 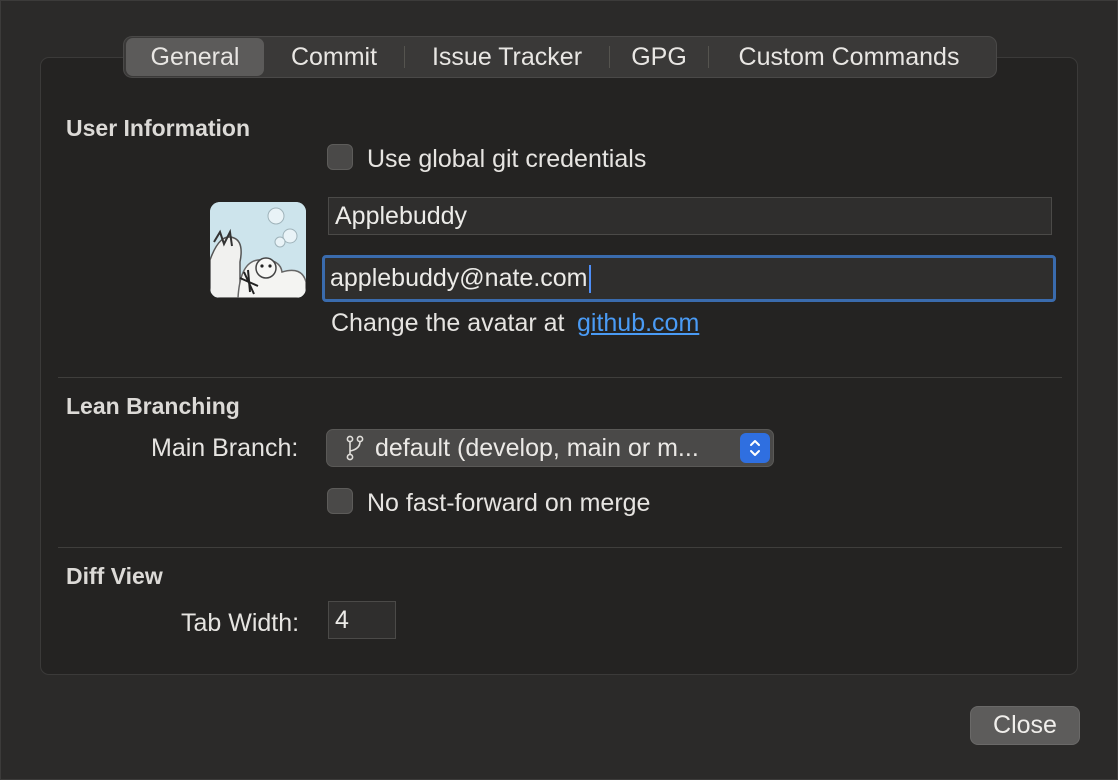 I want to click on github-link: github.com, so click(x=638, y=323).